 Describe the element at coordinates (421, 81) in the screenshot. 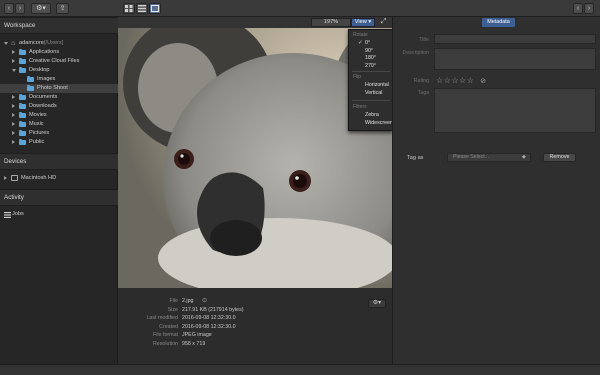

I see `rating-label: Rating` at that location.